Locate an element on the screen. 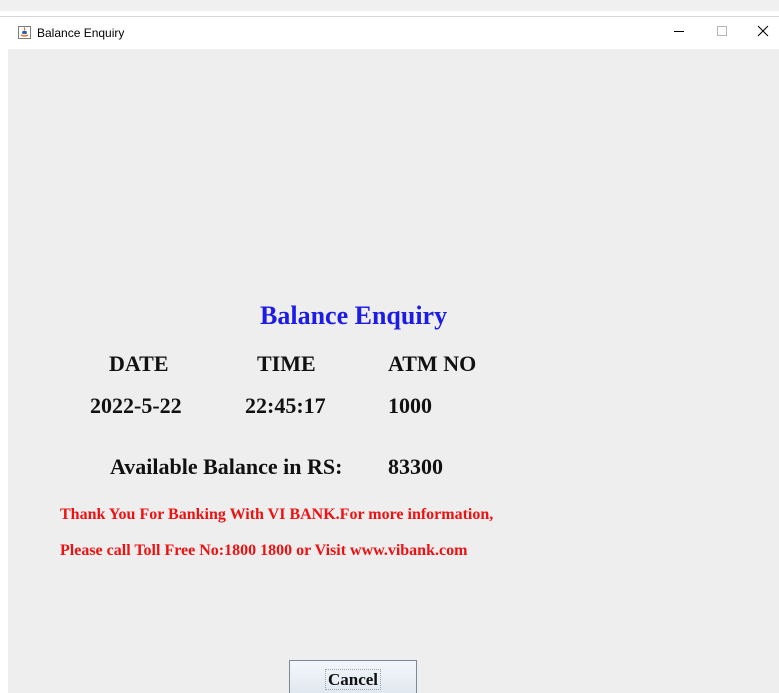 The height and width of the screenshot is (693, 779). minimize-button is located at coordinates (679, 33).